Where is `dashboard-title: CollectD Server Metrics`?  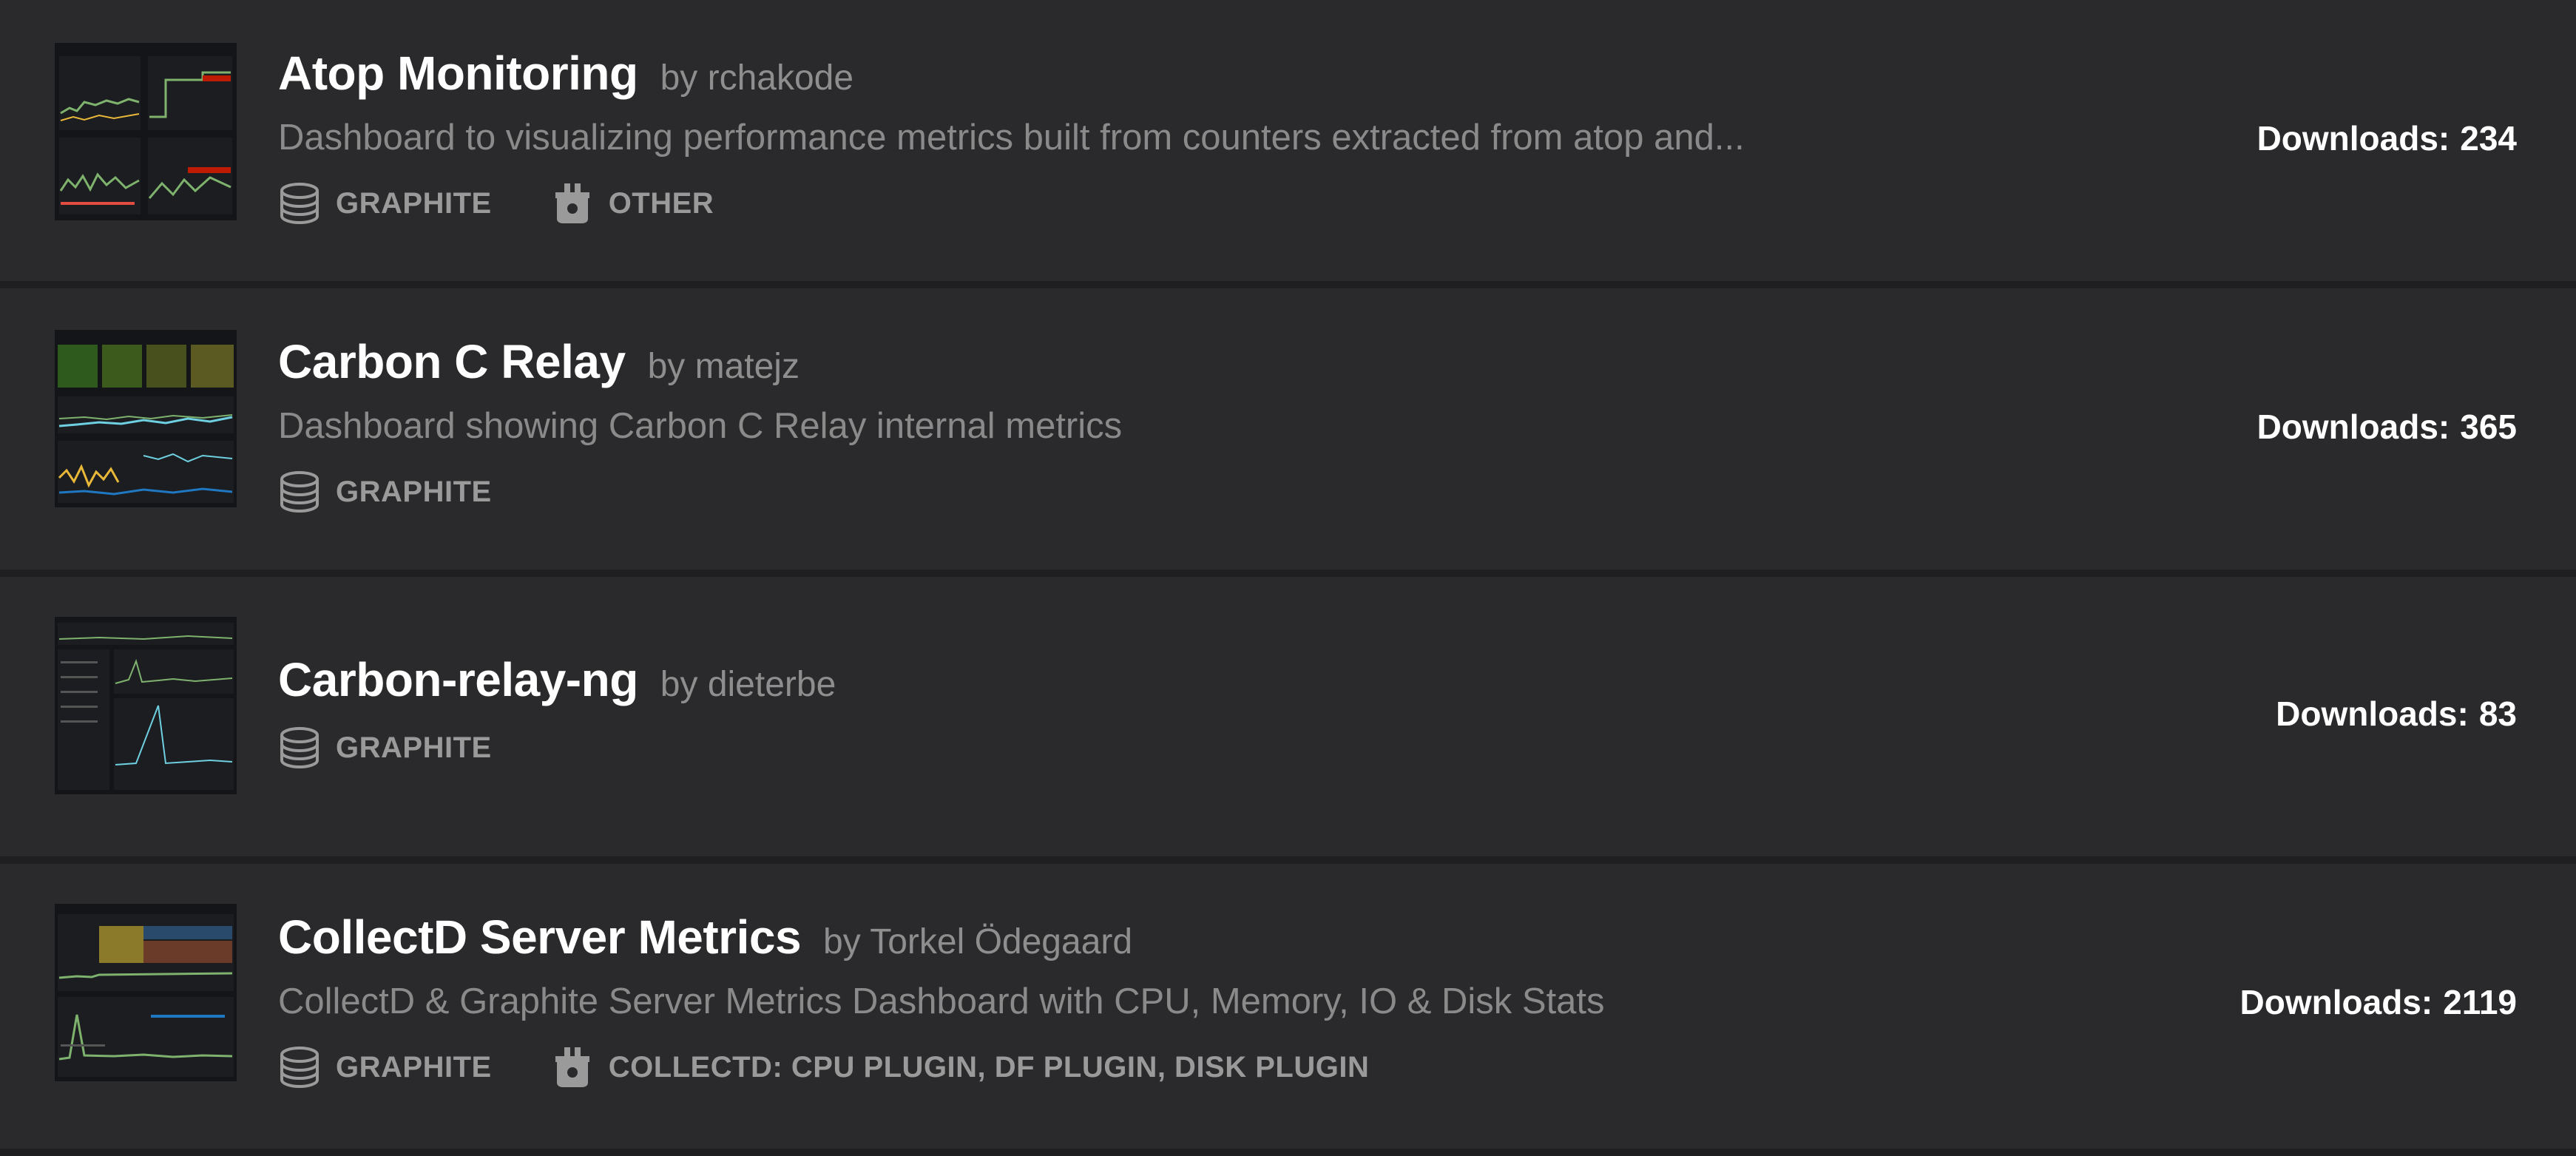
dashboard-title: CollectD Server Metrics is located at coordinates (540, 937).